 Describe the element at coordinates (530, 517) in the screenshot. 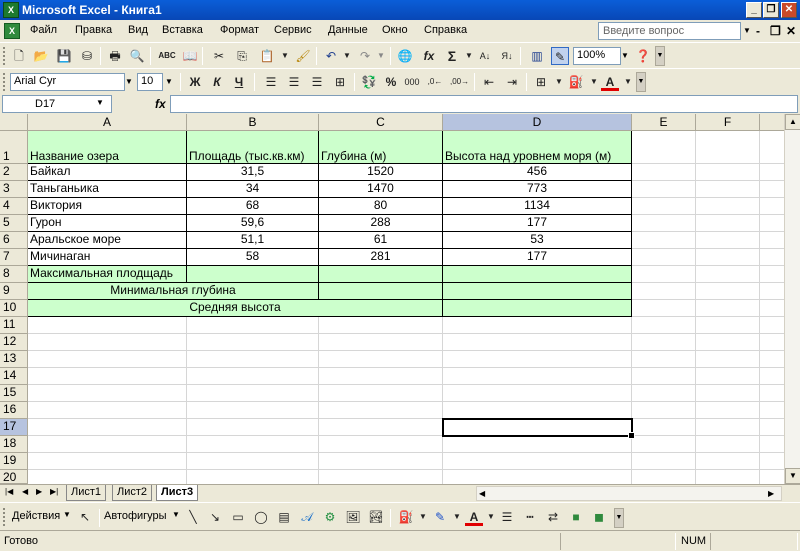

I see `dash-style-icon: ┅` at that location.